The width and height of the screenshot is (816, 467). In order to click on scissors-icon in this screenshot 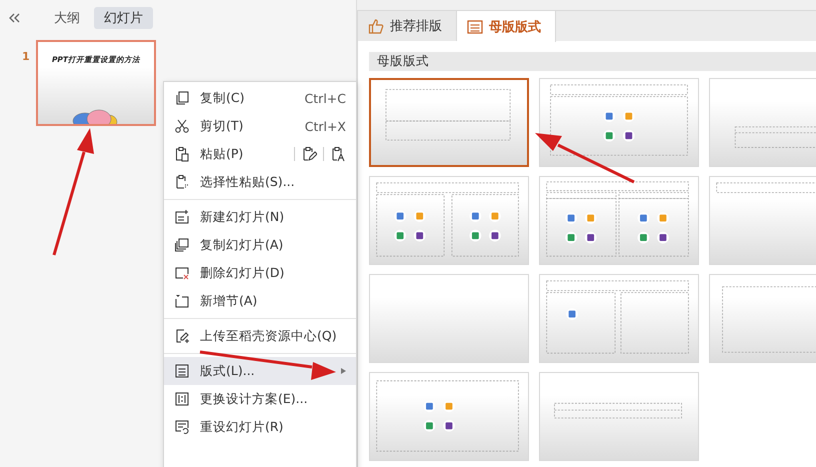, I will do `click(182, 126)`.